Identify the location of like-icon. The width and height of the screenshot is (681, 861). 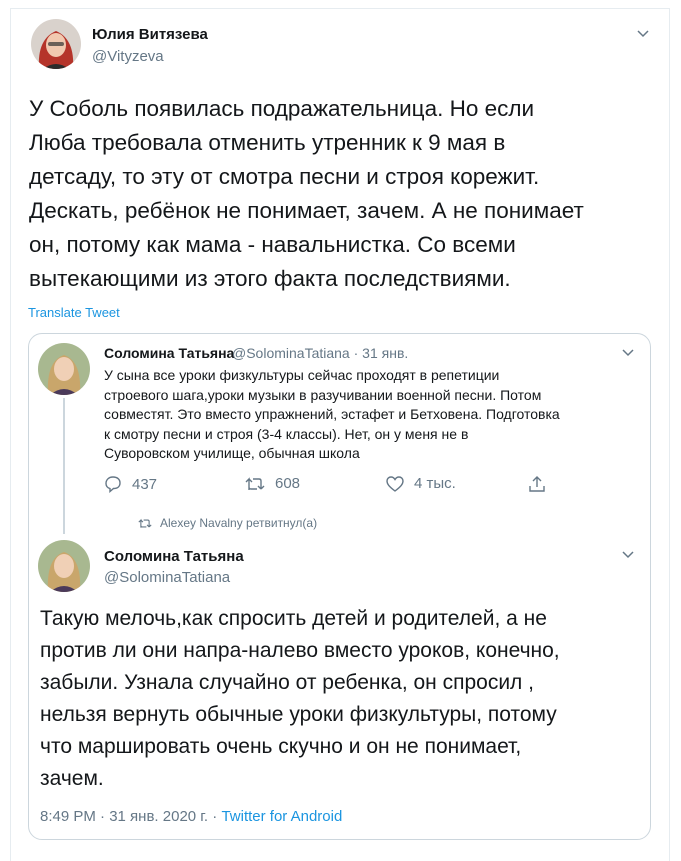
(395, 483).